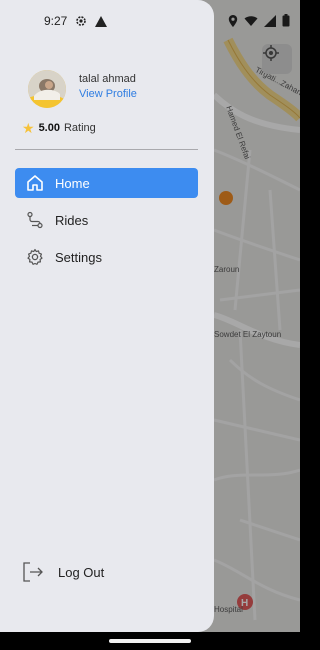 This screenshot has height=650, width=320. I want to click on profile-photo, so click(47, 89).